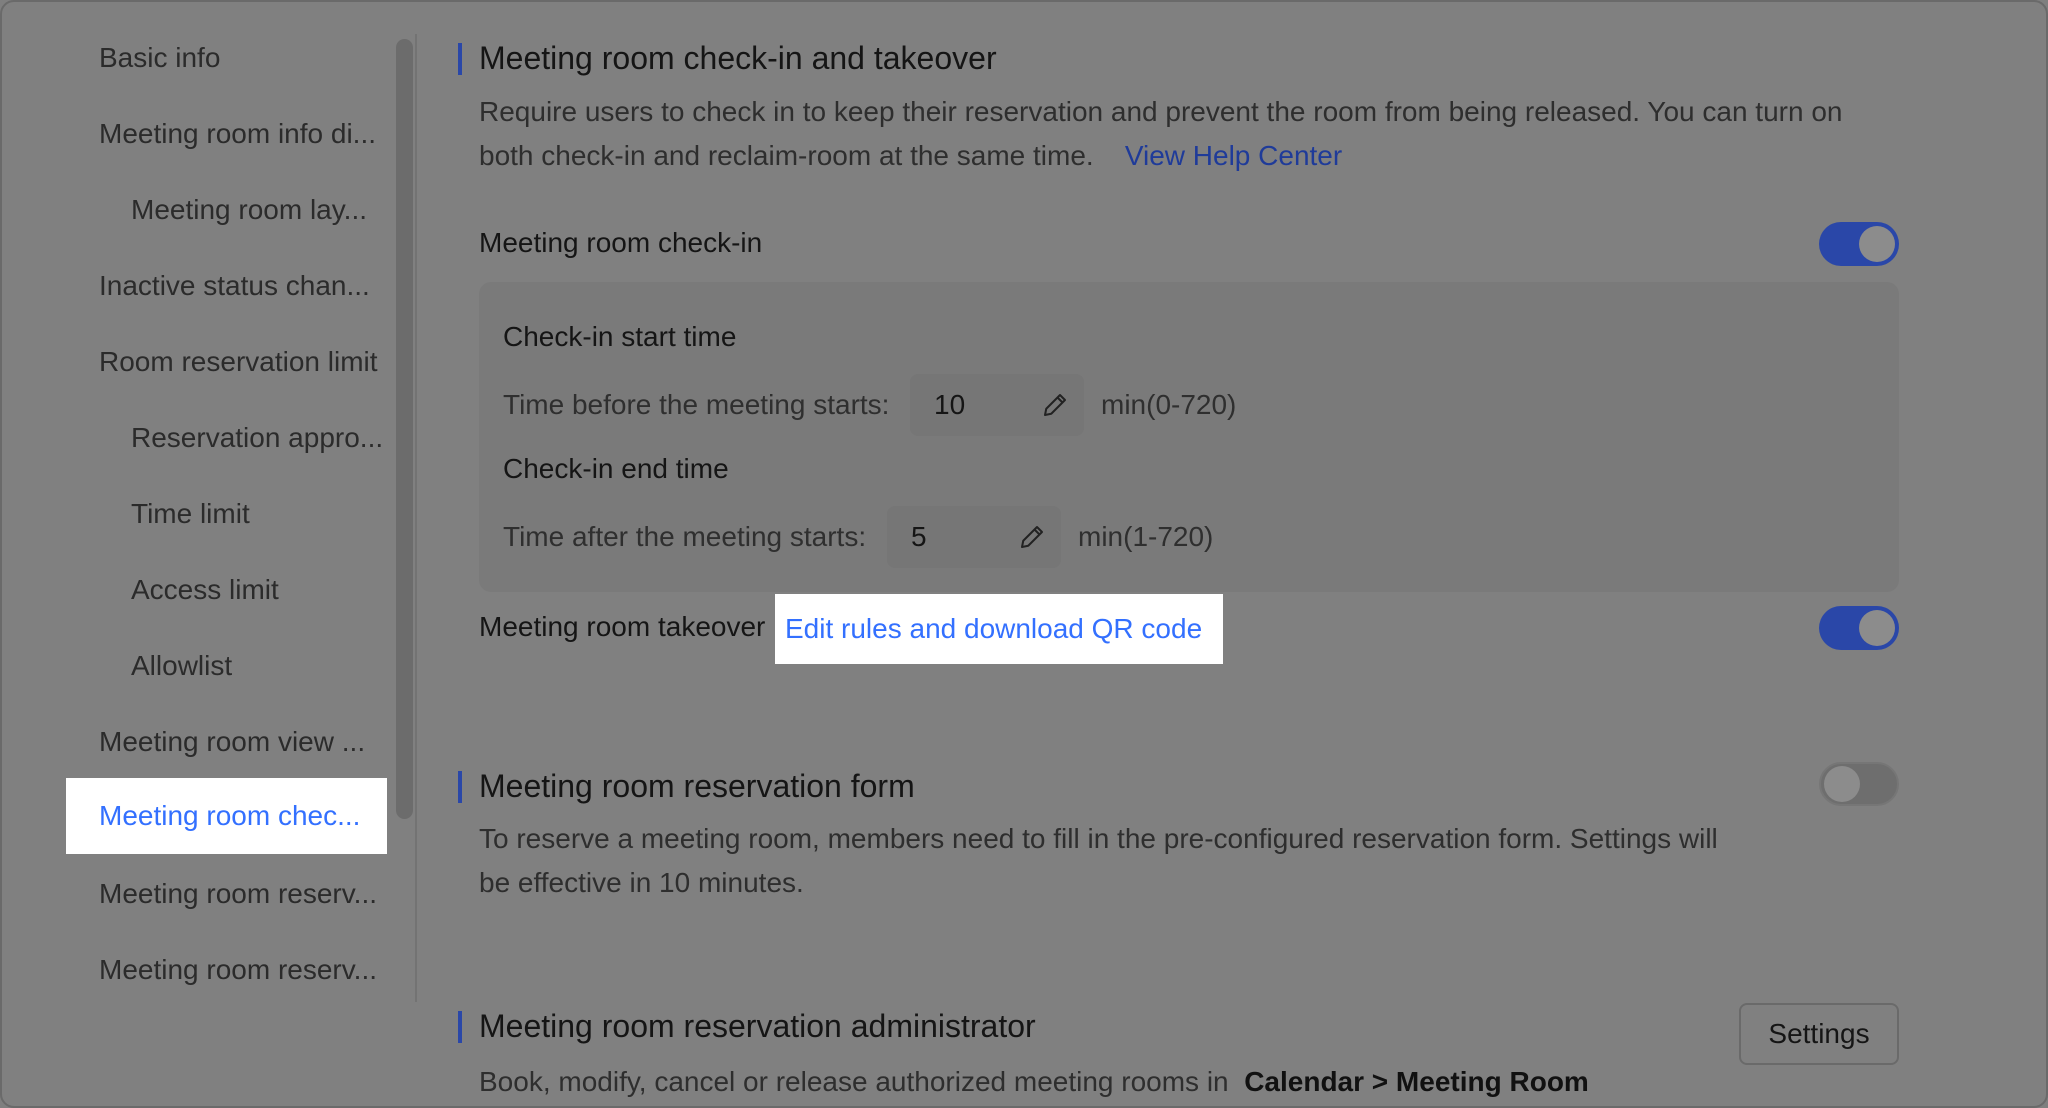 Image resolution: width=2048 pixels, height=1108 pixels. What do you see at coordinates (696, 404) in the screenshot?
I see `checkin-start-label: Time before the meeting starts:` at bounding box center [696, 404].